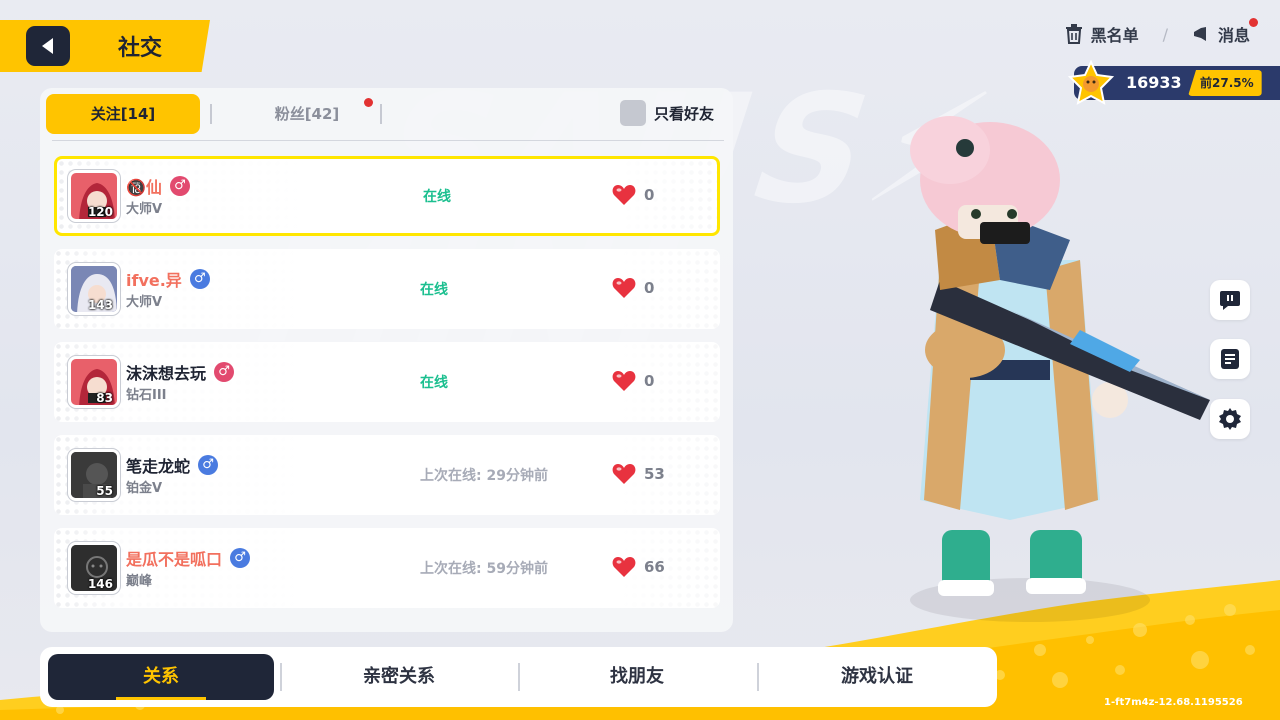 The width and height of the screenshot is (1280, 720). What do you see at coordinates (654, 567) in the screenshot?
I see `friend-likes: 66` at bounding box center [654, 567].